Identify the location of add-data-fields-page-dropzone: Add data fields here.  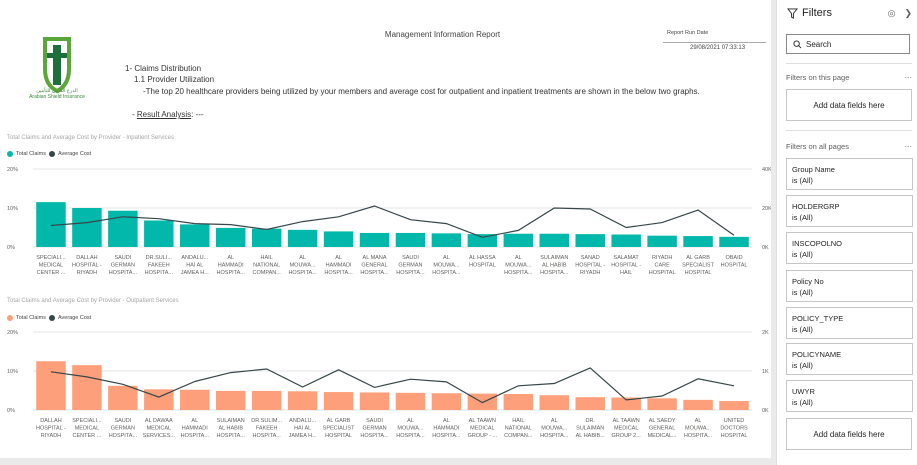
(849, 105).